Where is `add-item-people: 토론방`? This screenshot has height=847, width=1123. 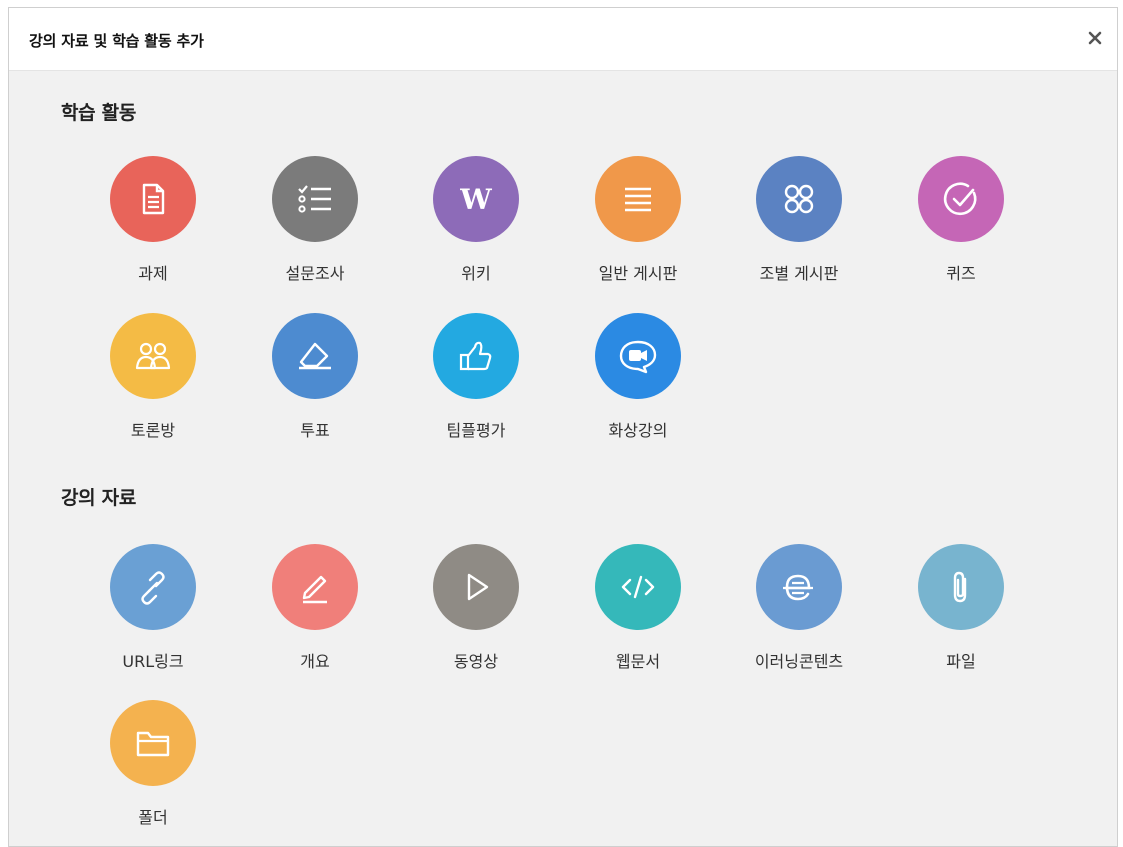 add-item-people: 토론방 is located at coordinates (157, 388).